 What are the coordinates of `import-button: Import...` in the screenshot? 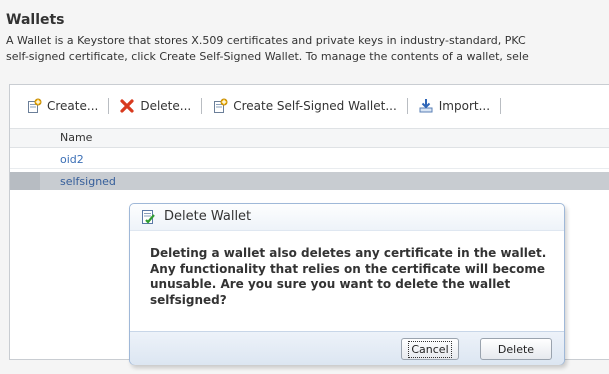 It's located at (454, 106).